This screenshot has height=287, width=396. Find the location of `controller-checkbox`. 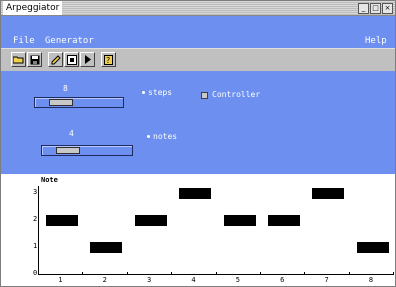

controller-checkbox is located at coordinates (204, 95).